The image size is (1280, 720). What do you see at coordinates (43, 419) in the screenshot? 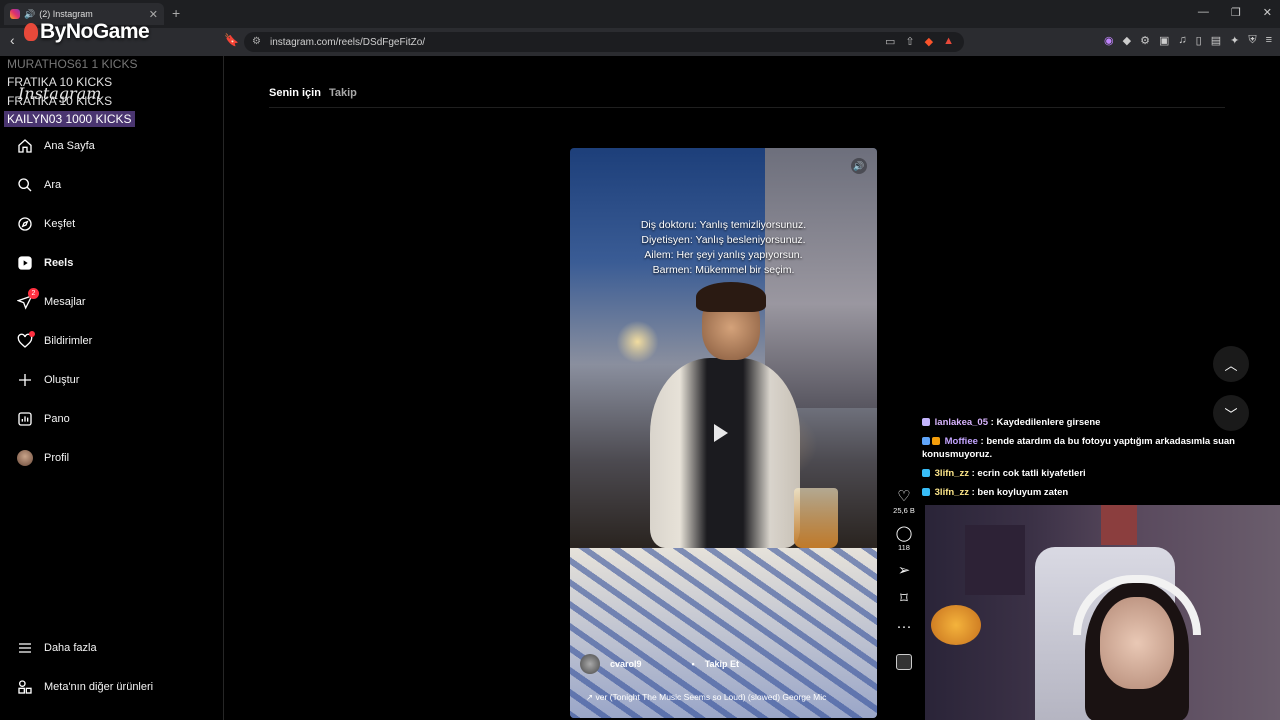
I see `sidebar-item-dashboard: Pano` at bounding box center [43, 419].